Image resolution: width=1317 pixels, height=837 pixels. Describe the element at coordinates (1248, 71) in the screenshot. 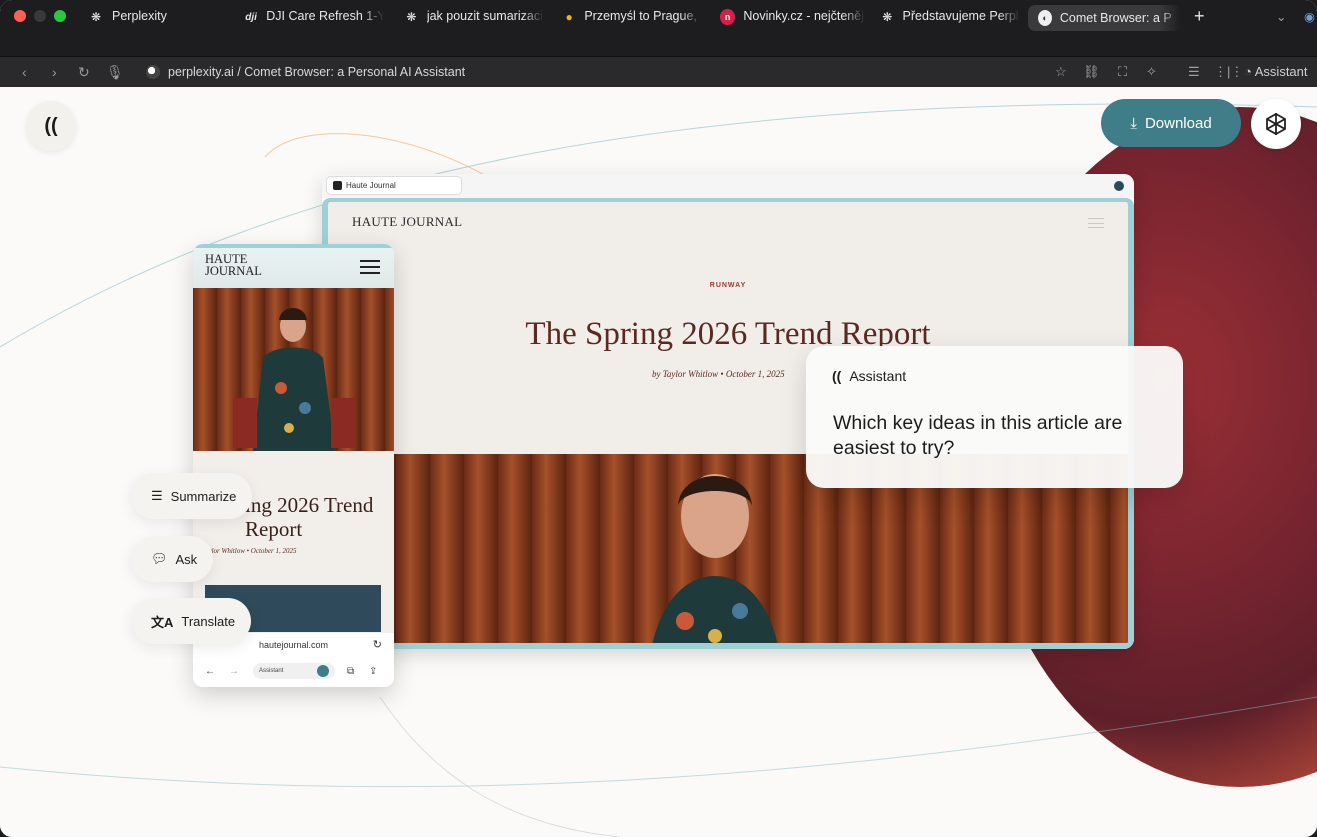

I see `comet-logo-icon: ◔` at that location.